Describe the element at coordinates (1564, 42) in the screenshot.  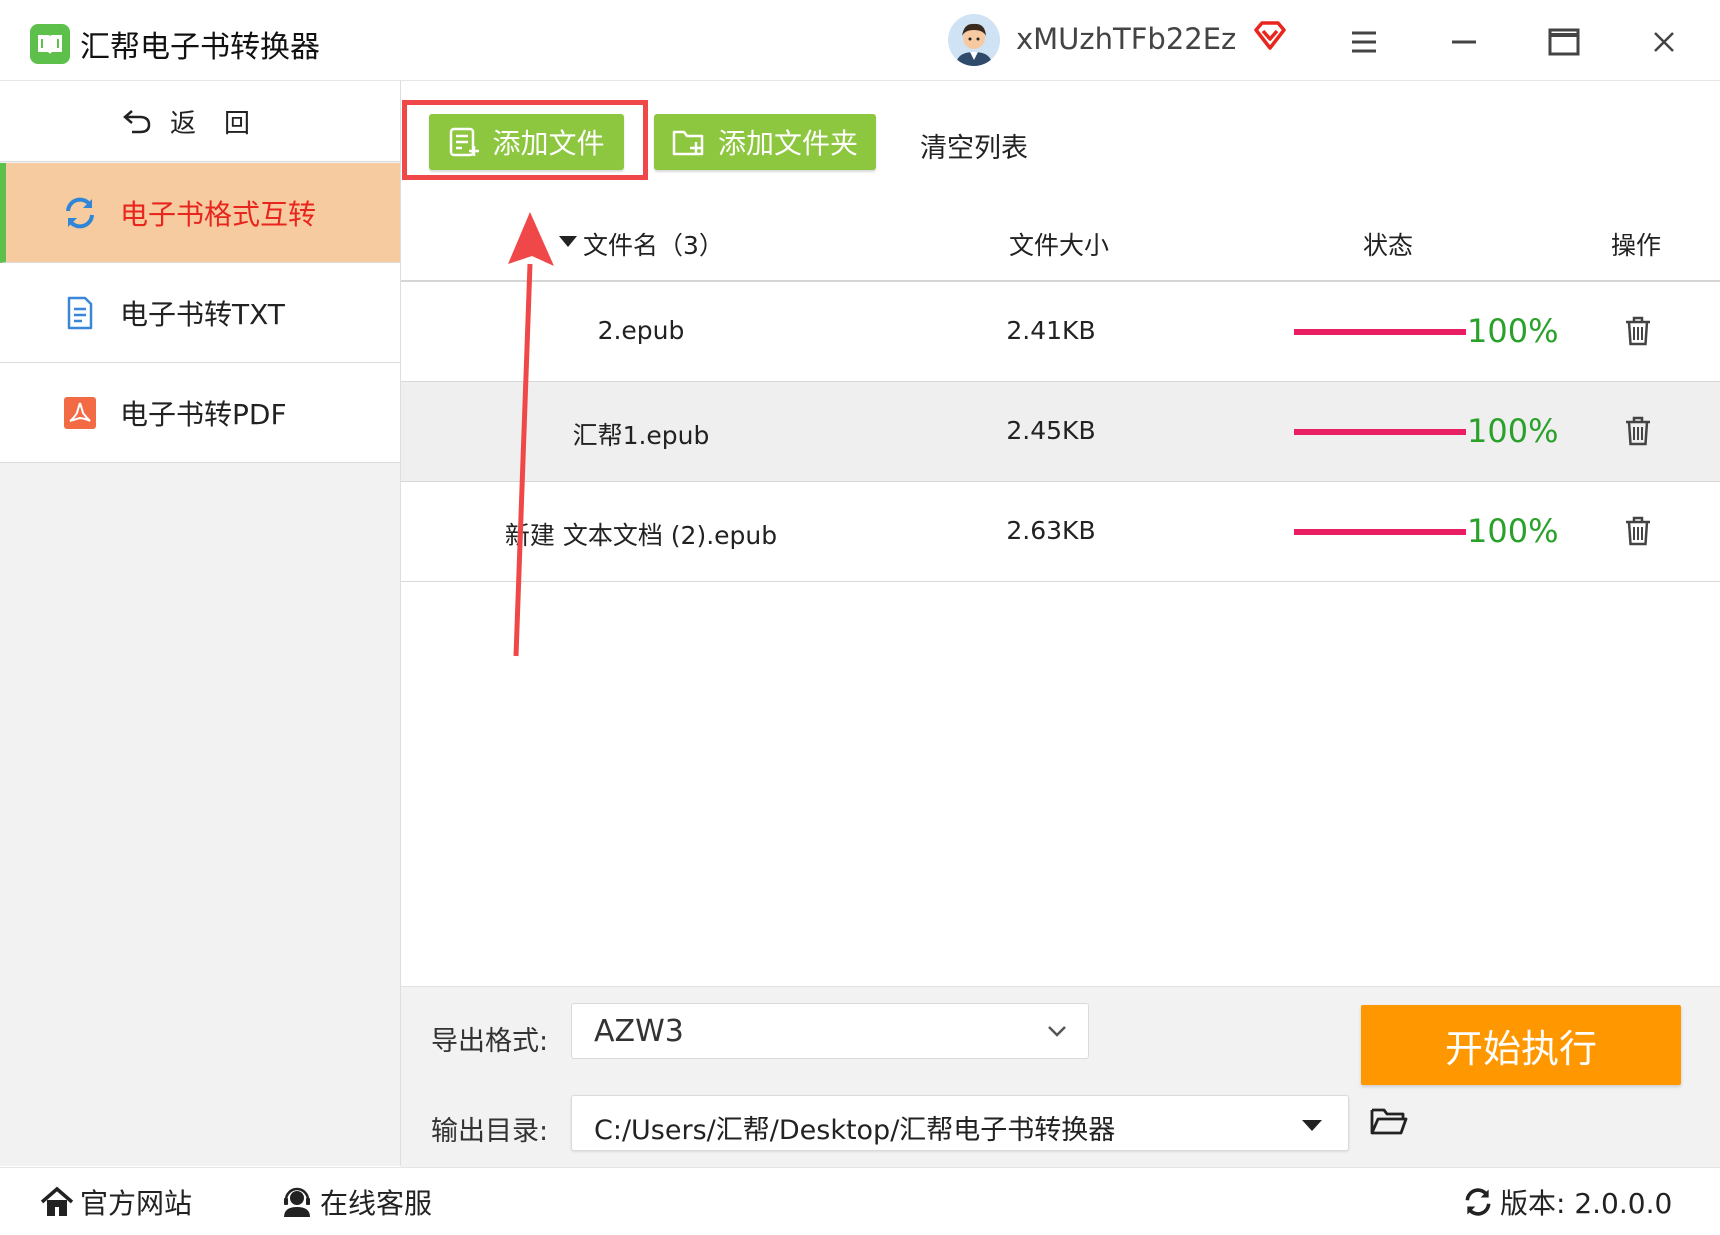
I see `maximize-icon` at that location.